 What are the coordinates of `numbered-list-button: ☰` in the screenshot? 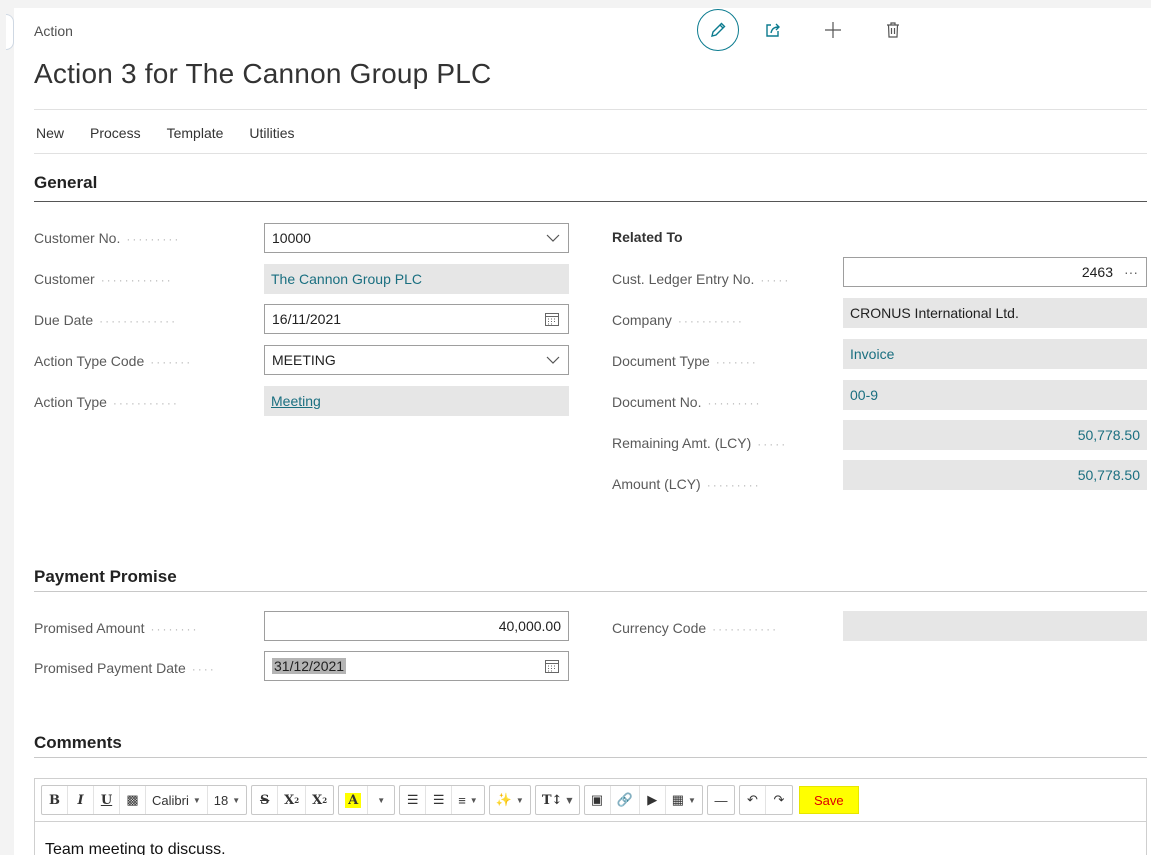 It's located at (439, 800).